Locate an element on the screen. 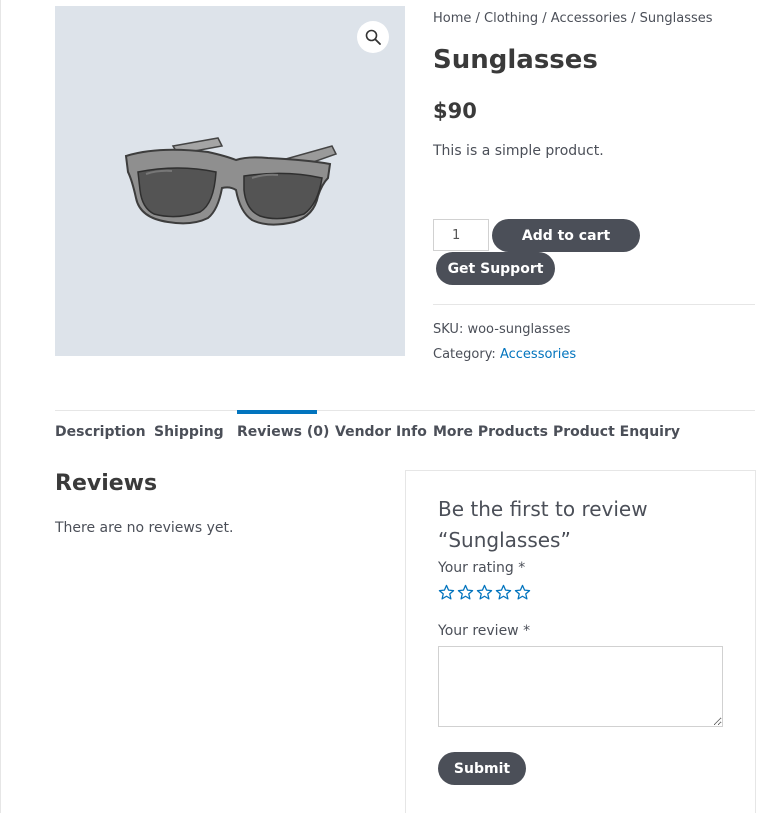 The height and width of the screenshot is (813, 778). zoom-button is located at coordinates (373, 37).